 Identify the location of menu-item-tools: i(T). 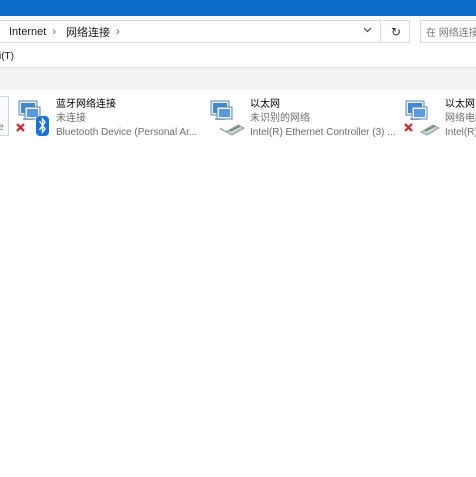
(7, 56).